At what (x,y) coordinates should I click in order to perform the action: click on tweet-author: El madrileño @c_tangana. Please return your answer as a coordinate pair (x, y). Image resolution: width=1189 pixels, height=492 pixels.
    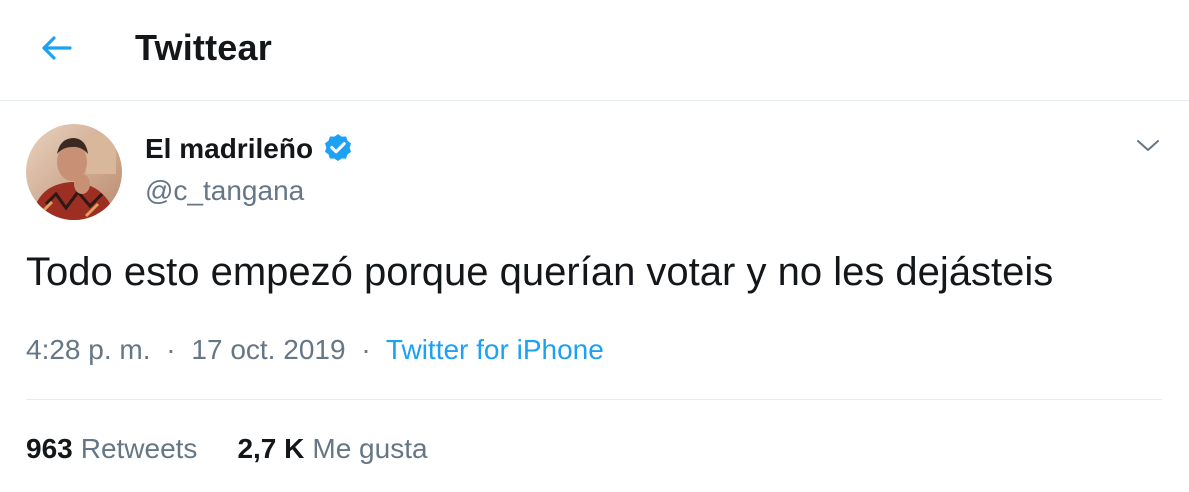
    Looking at the image, I should click on (250, 170).